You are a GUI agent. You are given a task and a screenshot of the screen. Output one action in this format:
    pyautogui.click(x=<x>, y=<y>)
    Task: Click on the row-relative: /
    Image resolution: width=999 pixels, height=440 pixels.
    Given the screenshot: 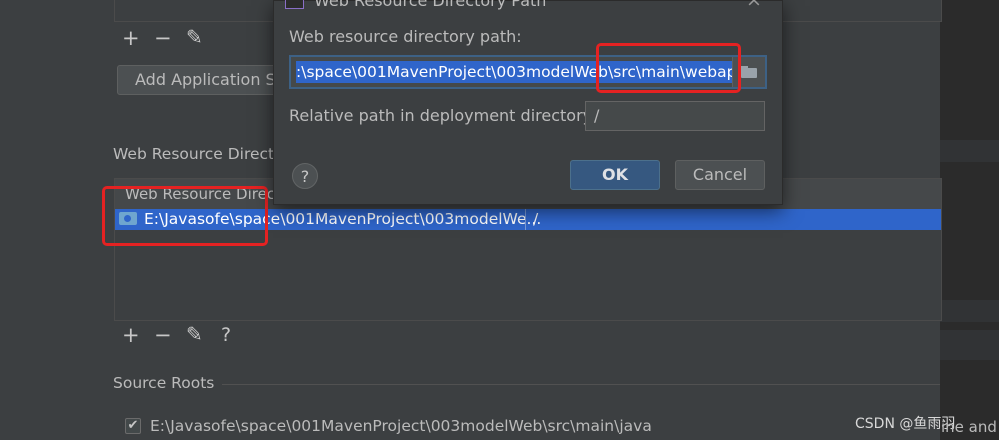 What is the action you would take?
    pyautogui.click(x=536, y=219)
    